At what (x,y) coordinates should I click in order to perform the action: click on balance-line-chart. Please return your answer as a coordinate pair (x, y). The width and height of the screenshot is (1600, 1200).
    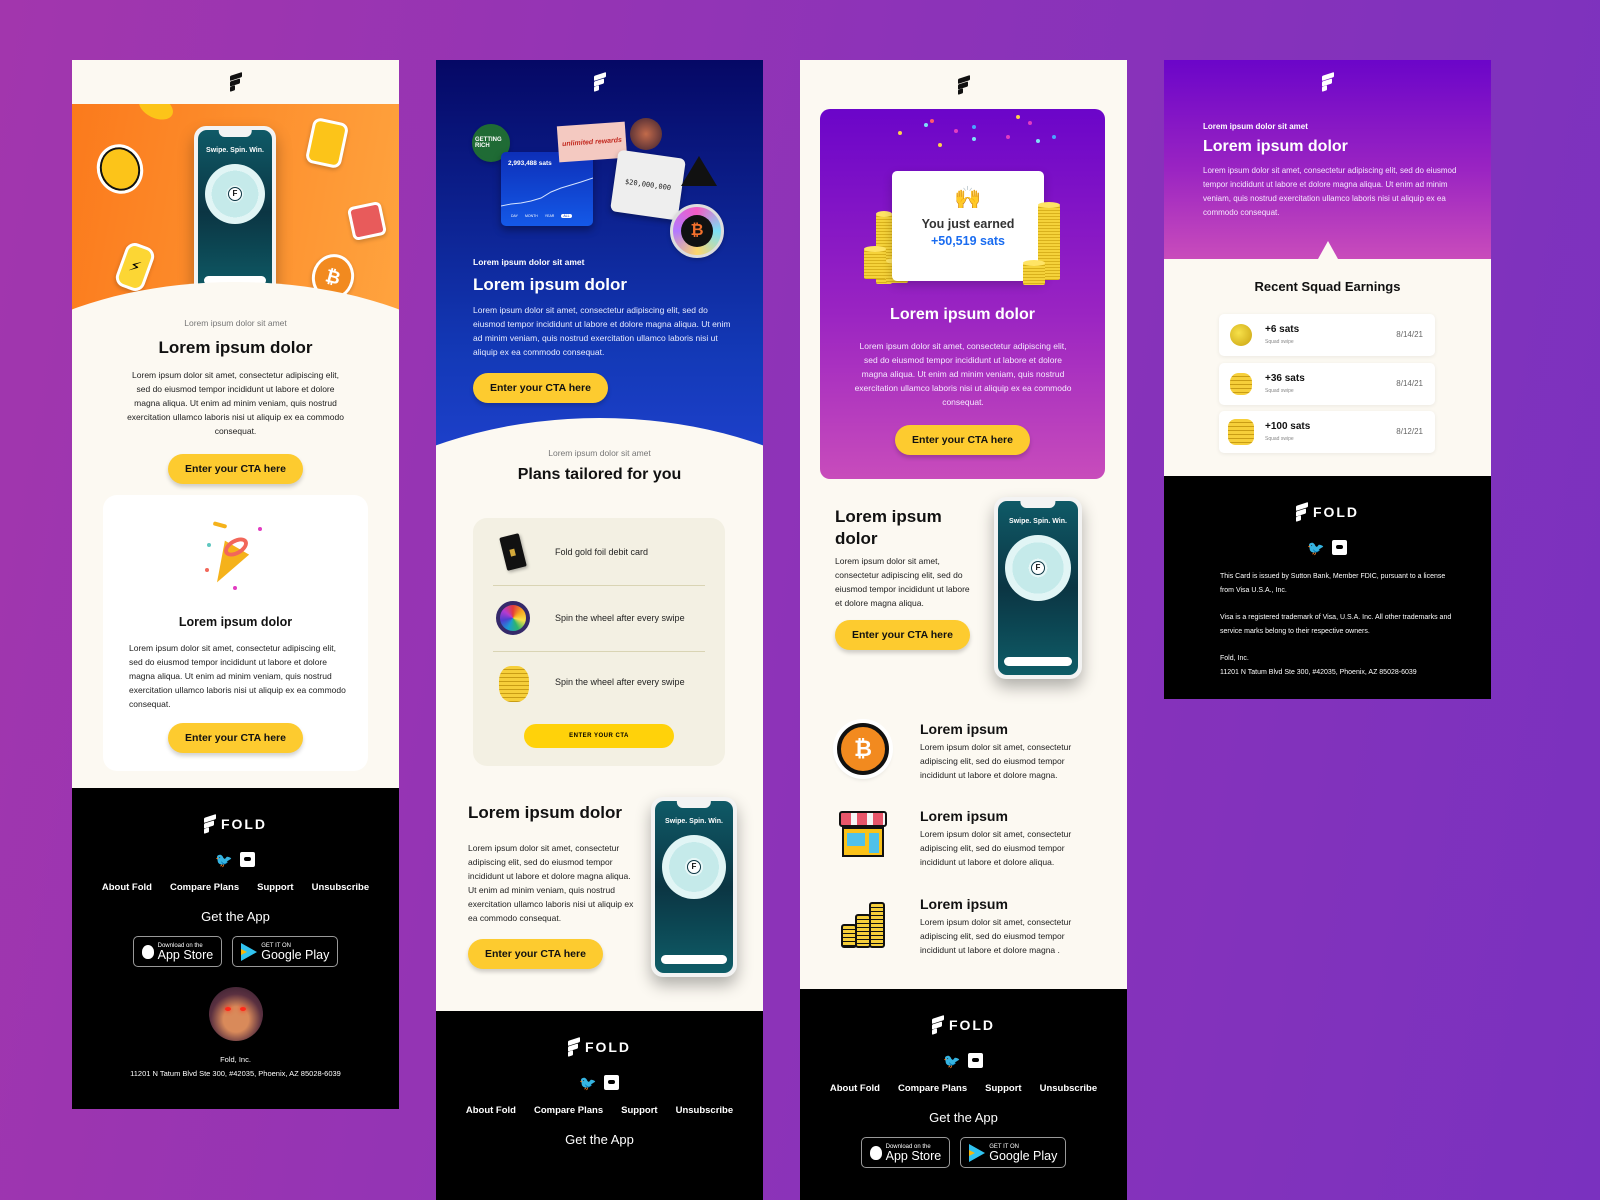
    Looking at the image, I should click on (547, 192).